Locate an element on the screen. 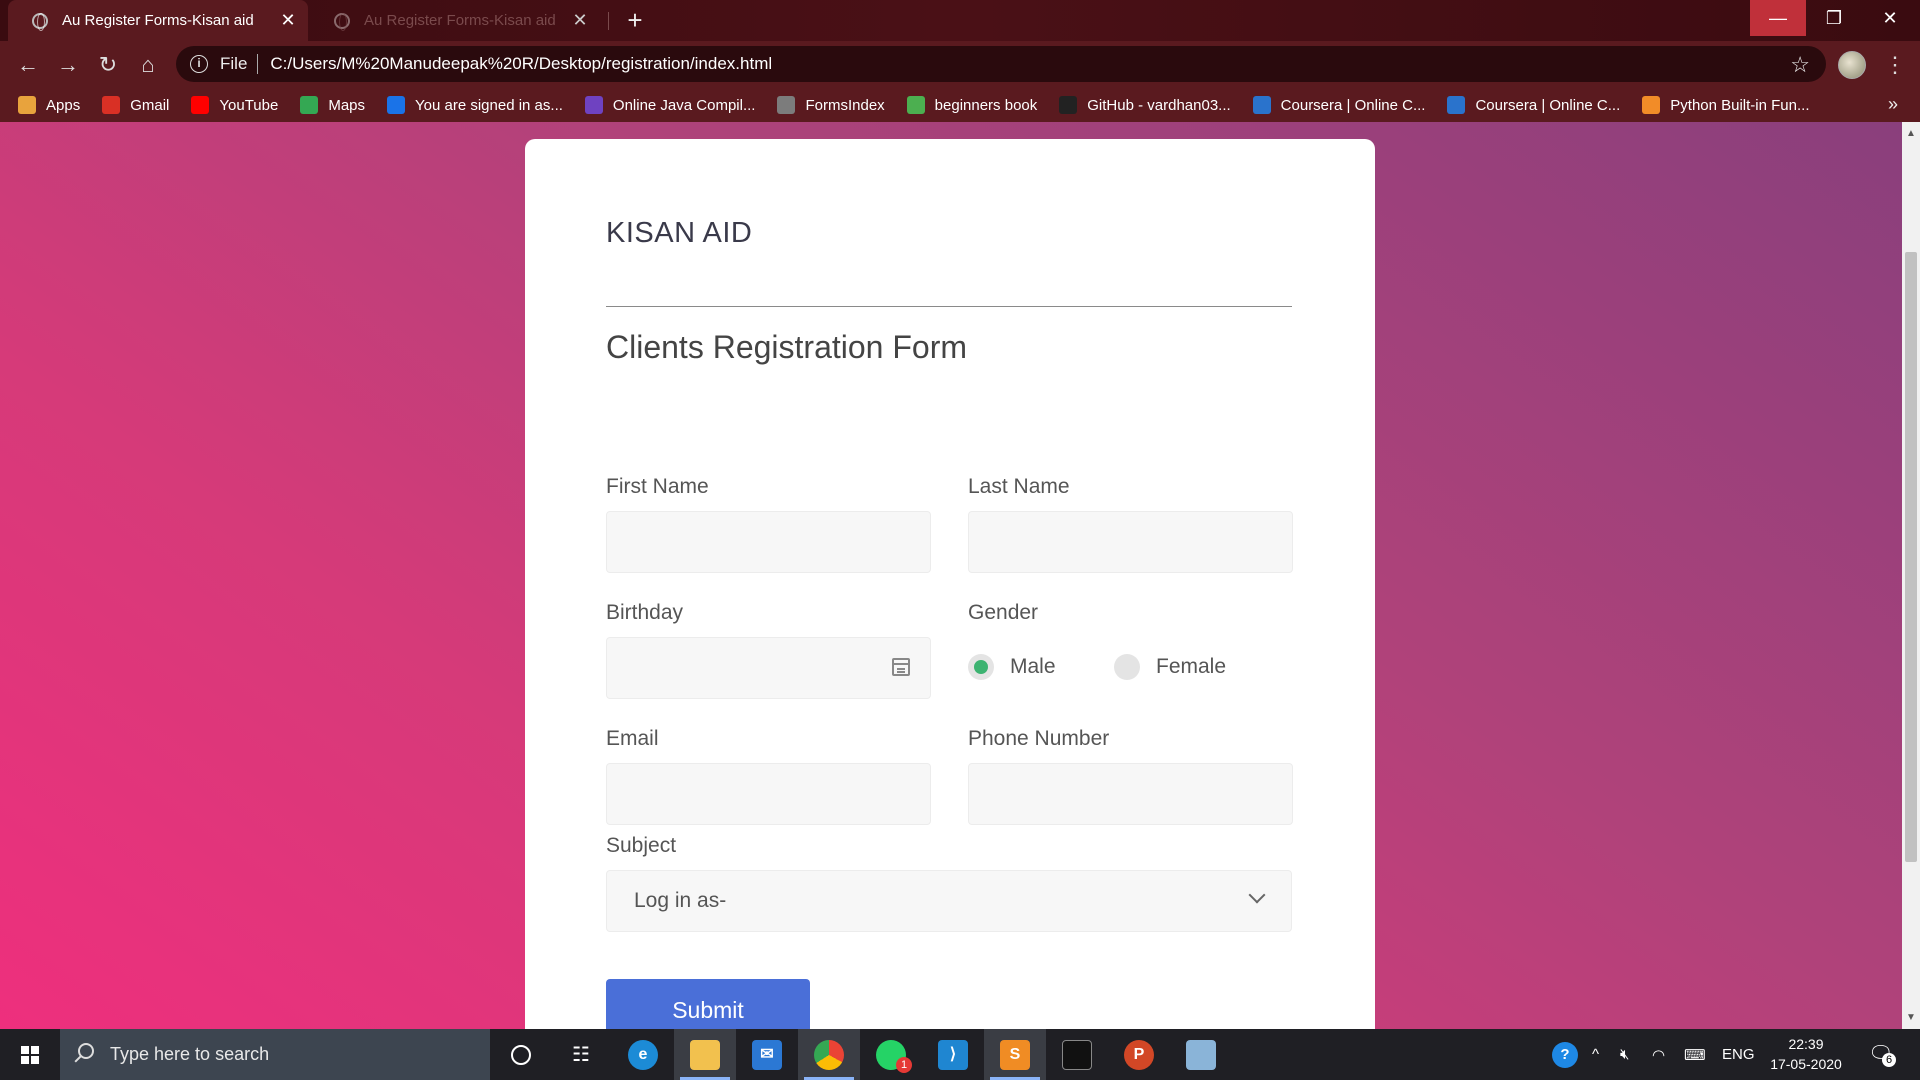 The width and height of the screenshot is (1920, 1080). chrome-icon is located at coordinates (829, 1054).